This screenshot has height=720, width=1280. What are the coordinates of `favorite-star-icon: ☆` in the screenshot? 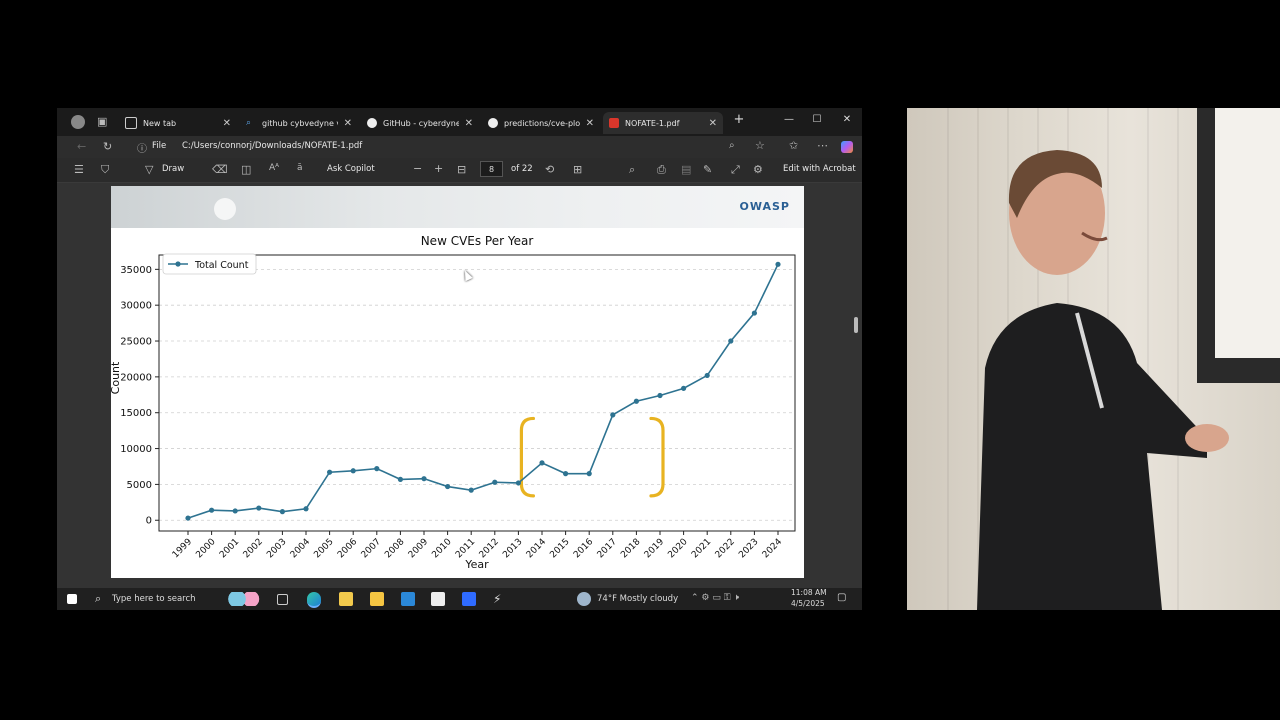 It's located at (760, 145).